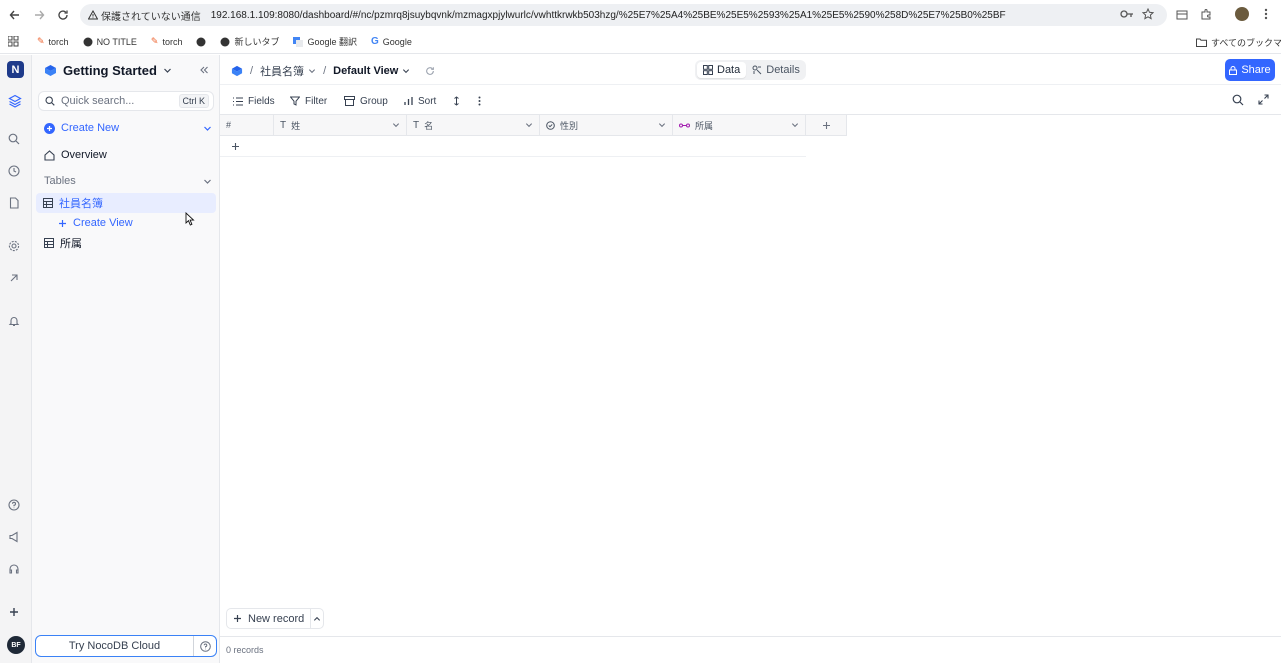 The image size is (1281, 663). What do you see at coordinates (513, 147) in the screenshot?
I see `add-row-inline` at bounding box center [513, 147].